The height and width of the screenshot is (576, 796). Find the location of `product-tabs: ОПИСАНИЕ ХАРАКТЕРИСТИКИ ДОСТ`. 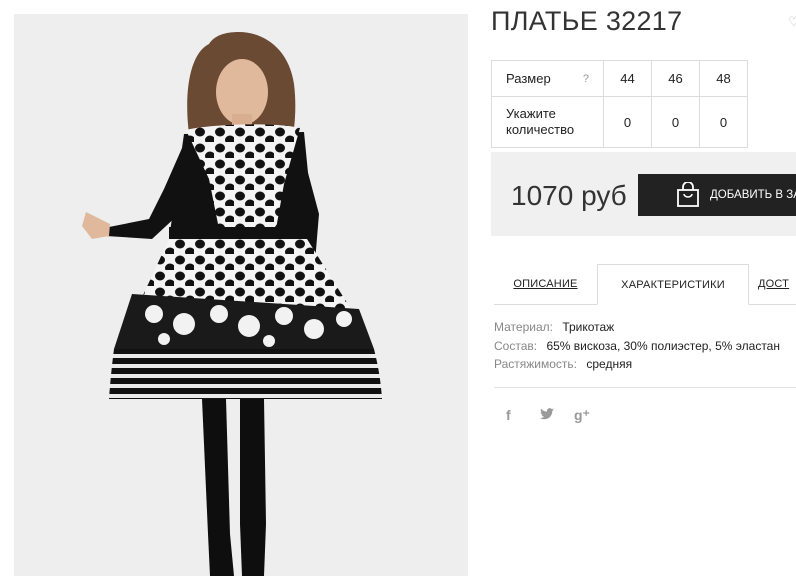

product-tabs: ОПИСАНИЕ ХАРАКТЕРИСТИКИ ДОСТ is located at coordinates (645, 284).